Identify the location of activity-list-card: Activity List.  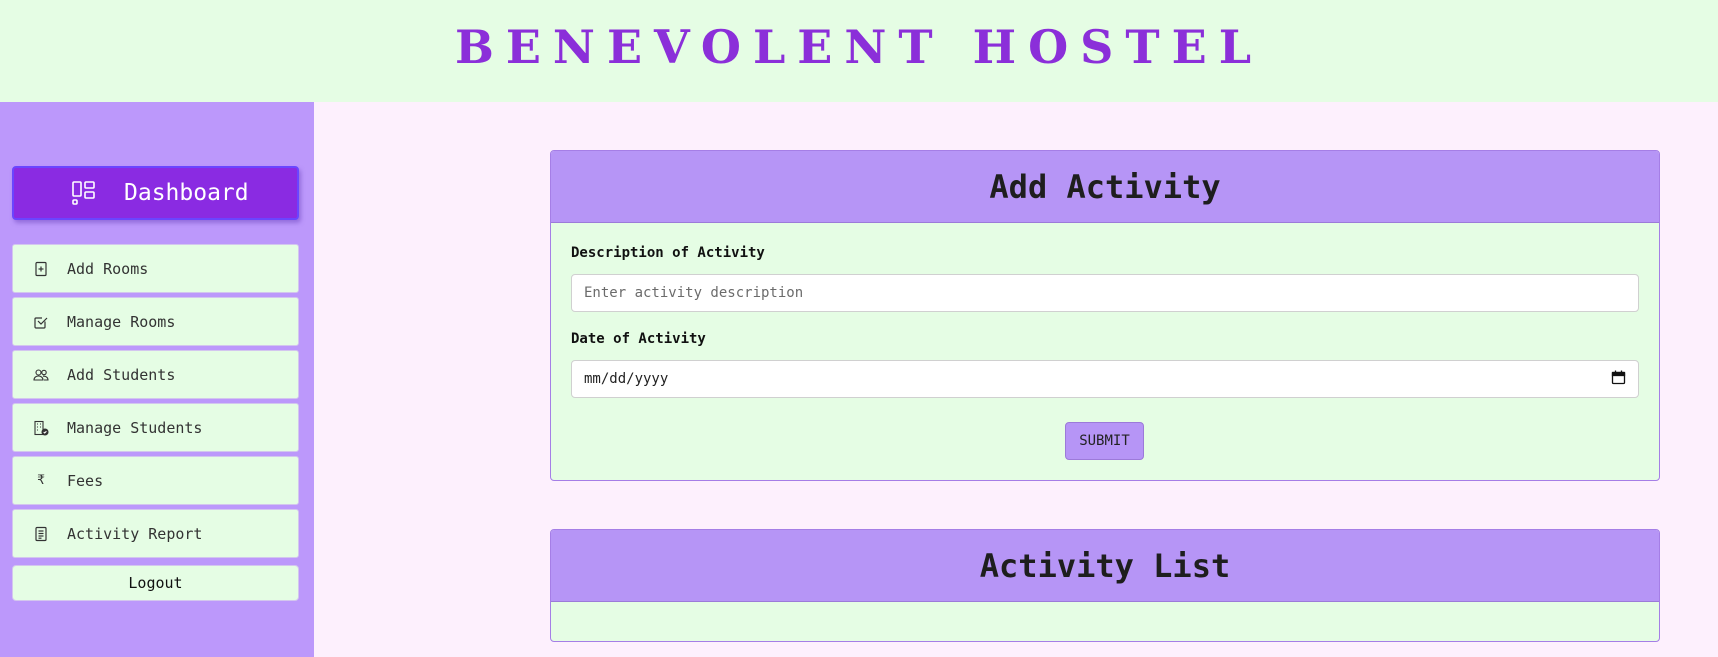
(1105, 585).